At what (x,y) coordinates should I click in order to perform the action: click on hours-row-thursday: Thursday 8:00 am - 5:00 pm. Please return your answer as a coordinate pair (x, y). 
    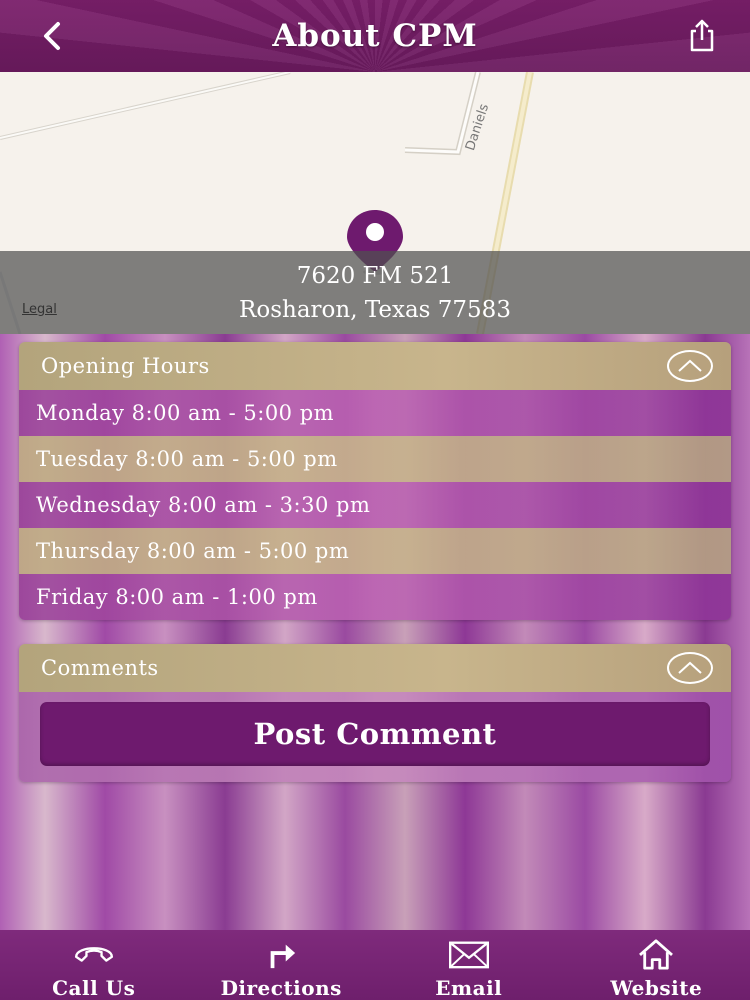
    Looking at the image, I should click on (375, 551).